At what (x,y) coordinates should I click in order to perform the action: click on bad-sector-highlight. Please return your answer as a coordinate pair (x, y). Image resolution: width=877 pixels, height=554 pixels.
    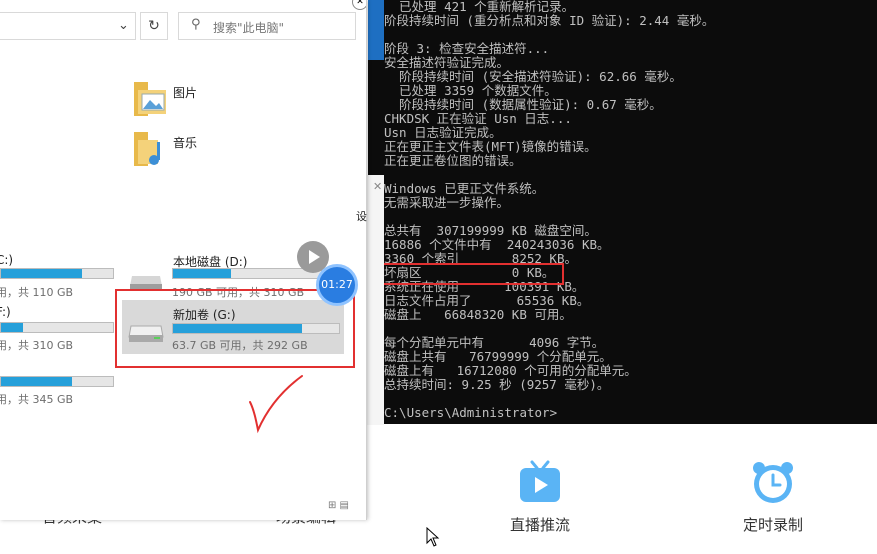
    Looking at the image, I should click on (472, 274).